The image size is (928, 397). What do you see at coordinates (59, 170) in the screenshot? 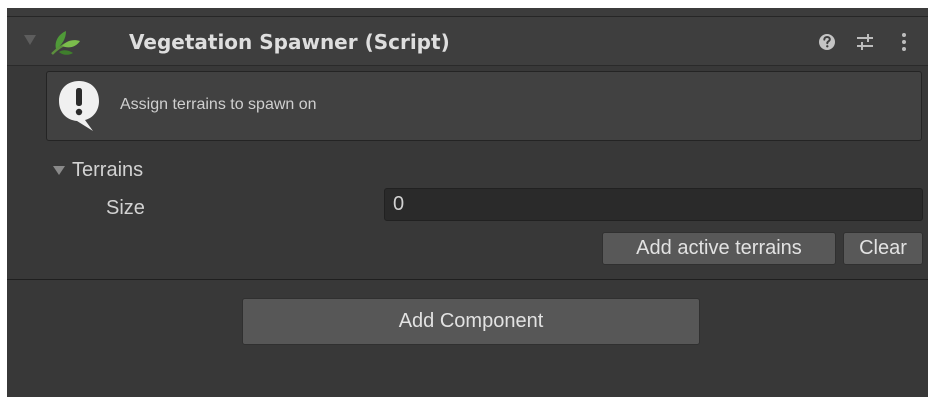
I see `terrains-foldout-arrow-icon` at bounding box center [59, 170].